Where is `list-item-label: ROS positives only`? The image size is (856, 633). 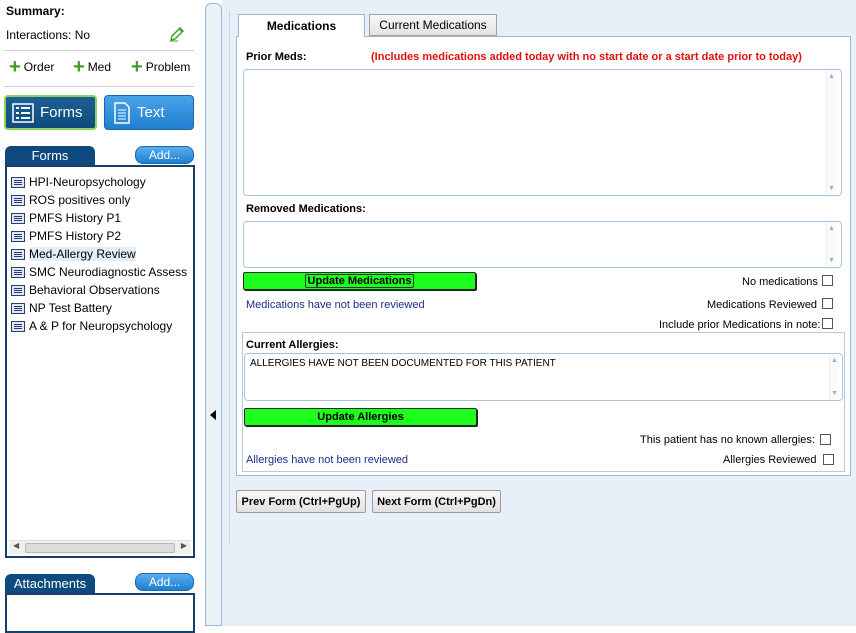 list-item-label: ROS positives only is located at coordinates (80, 200).